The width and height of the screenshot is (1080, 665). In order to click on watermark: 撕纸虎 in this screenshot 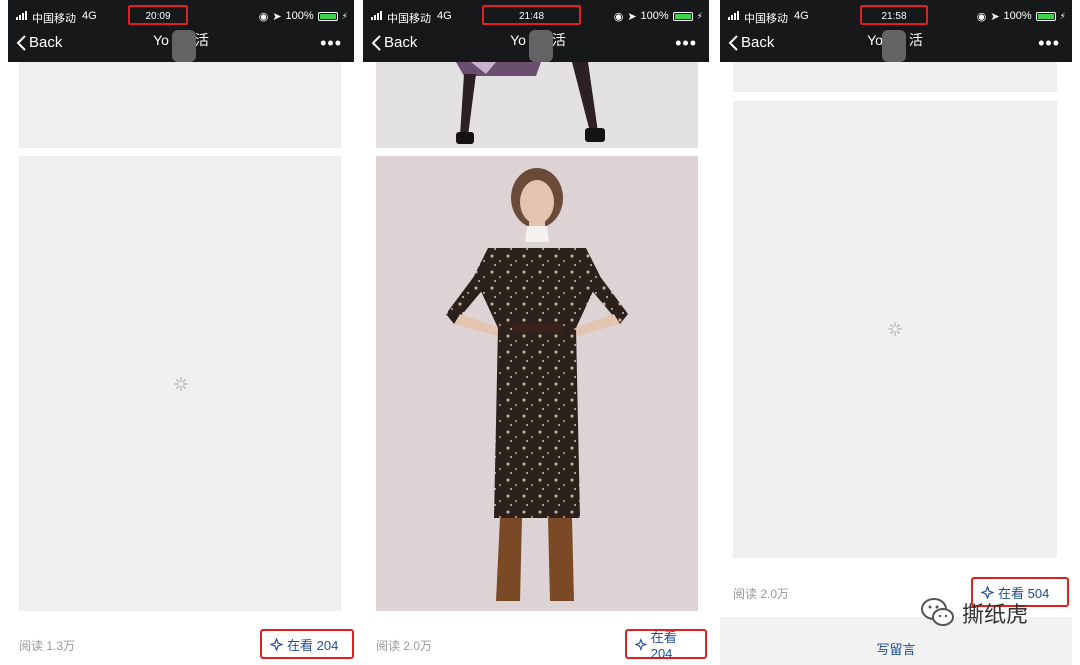, I will do `click(974, 613)`.